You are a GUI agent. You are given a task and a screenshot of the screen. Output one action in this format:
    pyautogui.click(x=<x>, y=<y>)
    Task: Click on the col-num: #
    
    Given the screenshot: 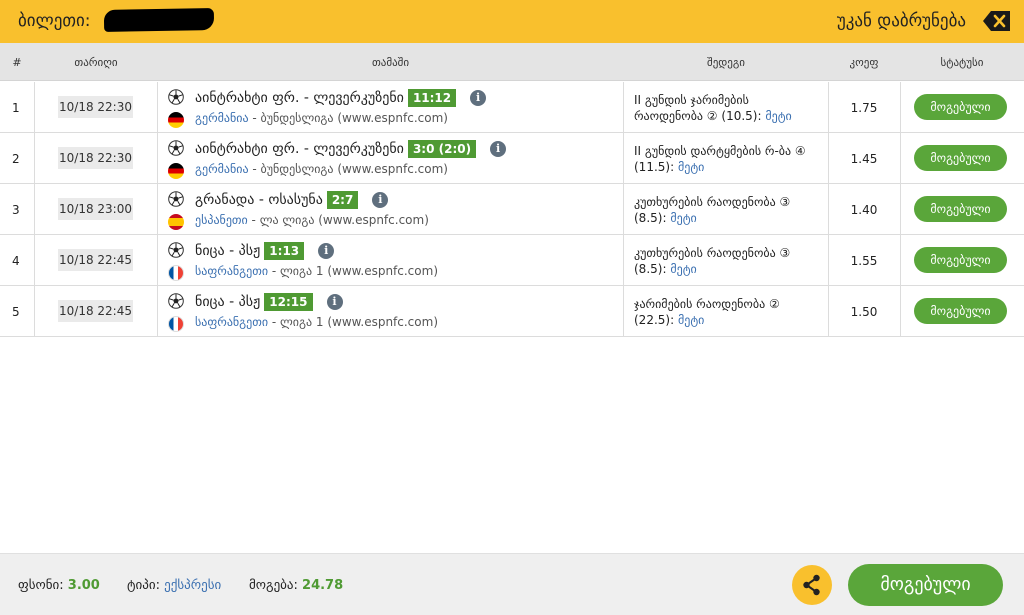 What is the action you would take?
    pyautogui.click(x=17, y=62)
    